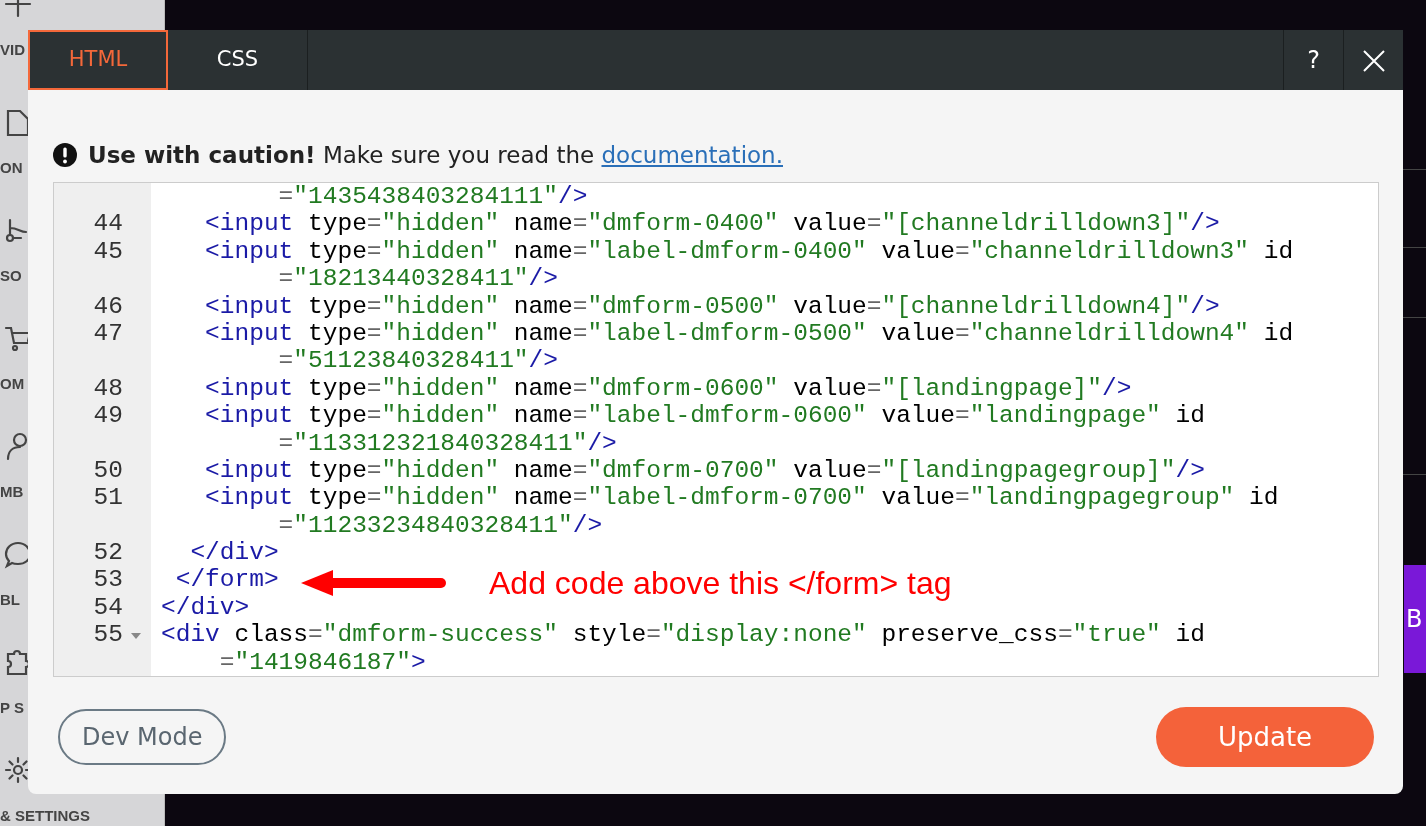 The width and height of the screenshot is (1426, 826). Describe the element at coordinates (417, 361) in the screenshot. I see `code-line: ="51123840328411"/>` at that location.